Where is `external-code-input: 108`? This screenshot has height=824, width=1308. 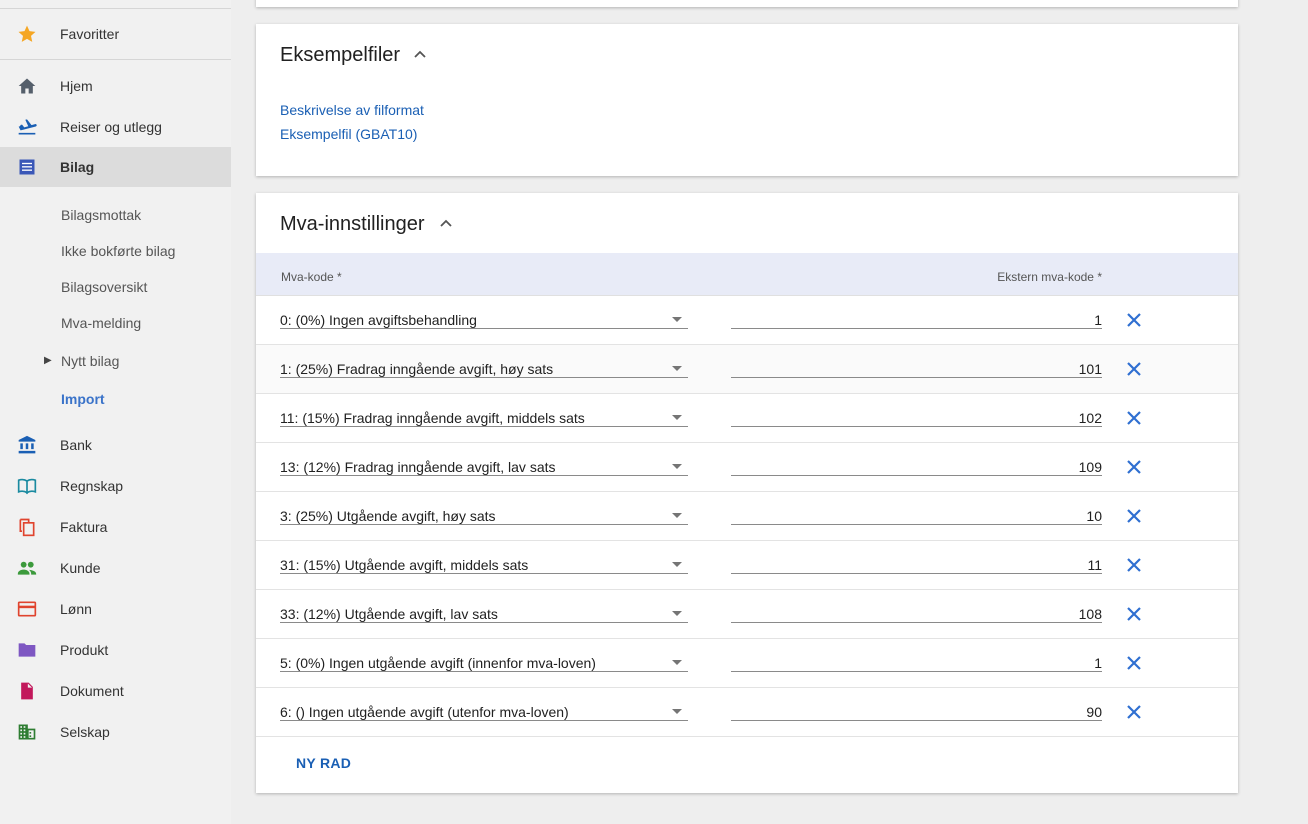
external-code-input: 108 is located at coordinates (916, 613).